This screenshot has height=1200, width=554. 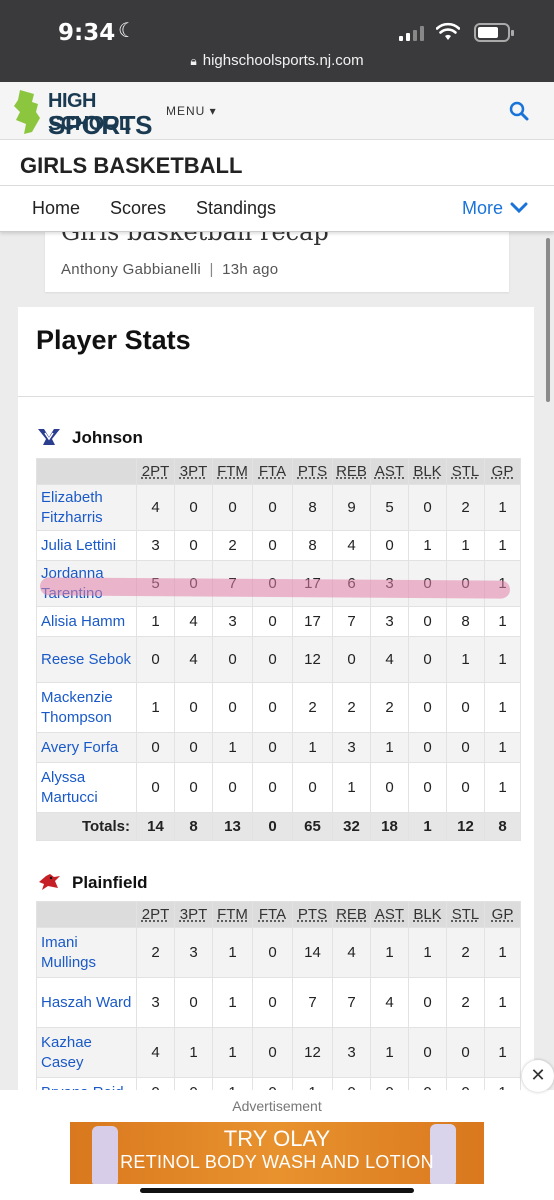 I want to click on nav-standings: Standings, so click(x=236, y=208).